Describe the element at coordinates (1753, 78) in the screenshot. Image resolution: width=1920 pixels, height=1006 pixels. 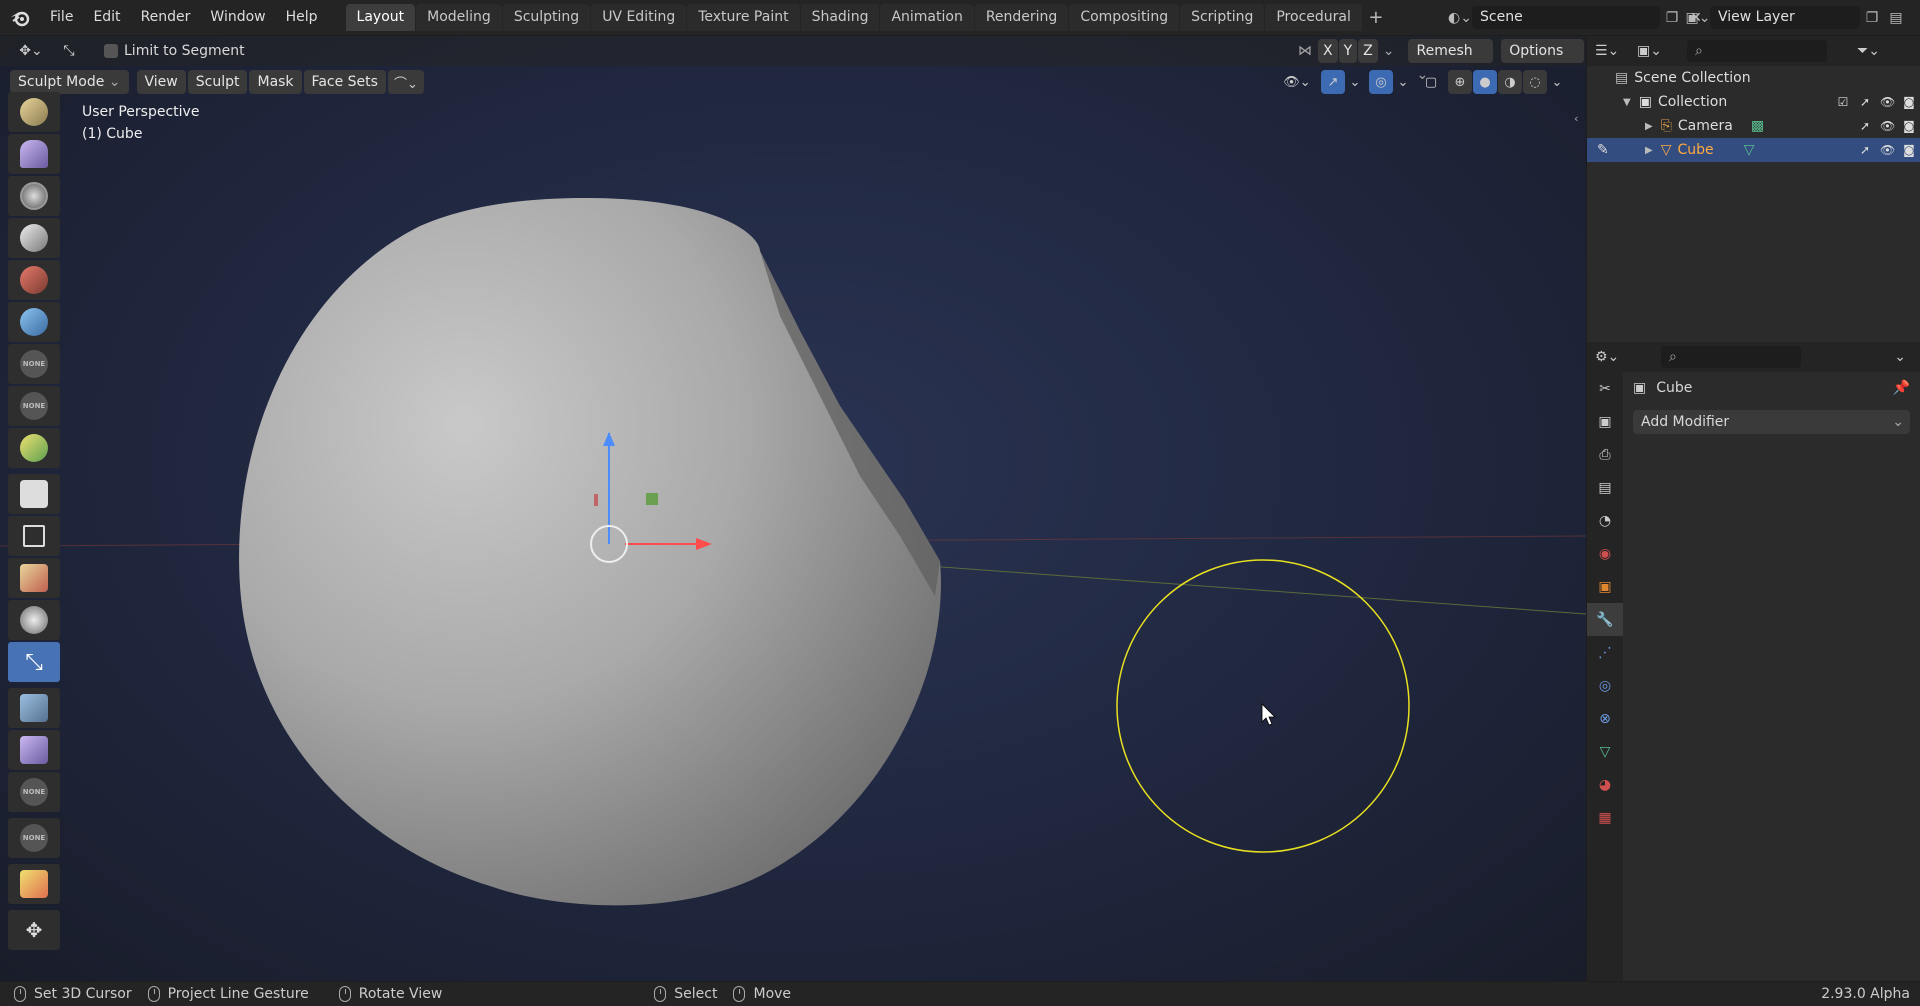
I see `outliner-row-scene-collection: ▤ Scene Collection` at that location.